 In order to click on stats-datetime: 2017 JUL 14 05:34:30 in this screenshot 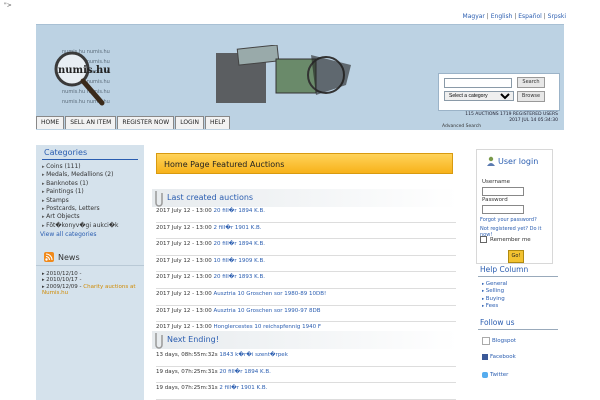, I will do `click(533, 120)`.